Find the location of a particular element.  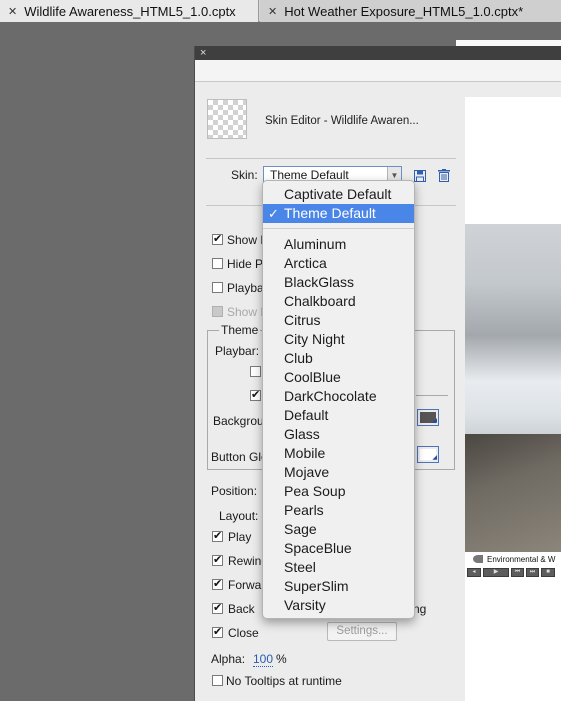

dropdown-item-sage: Sage is located at coordinates (338, 529).